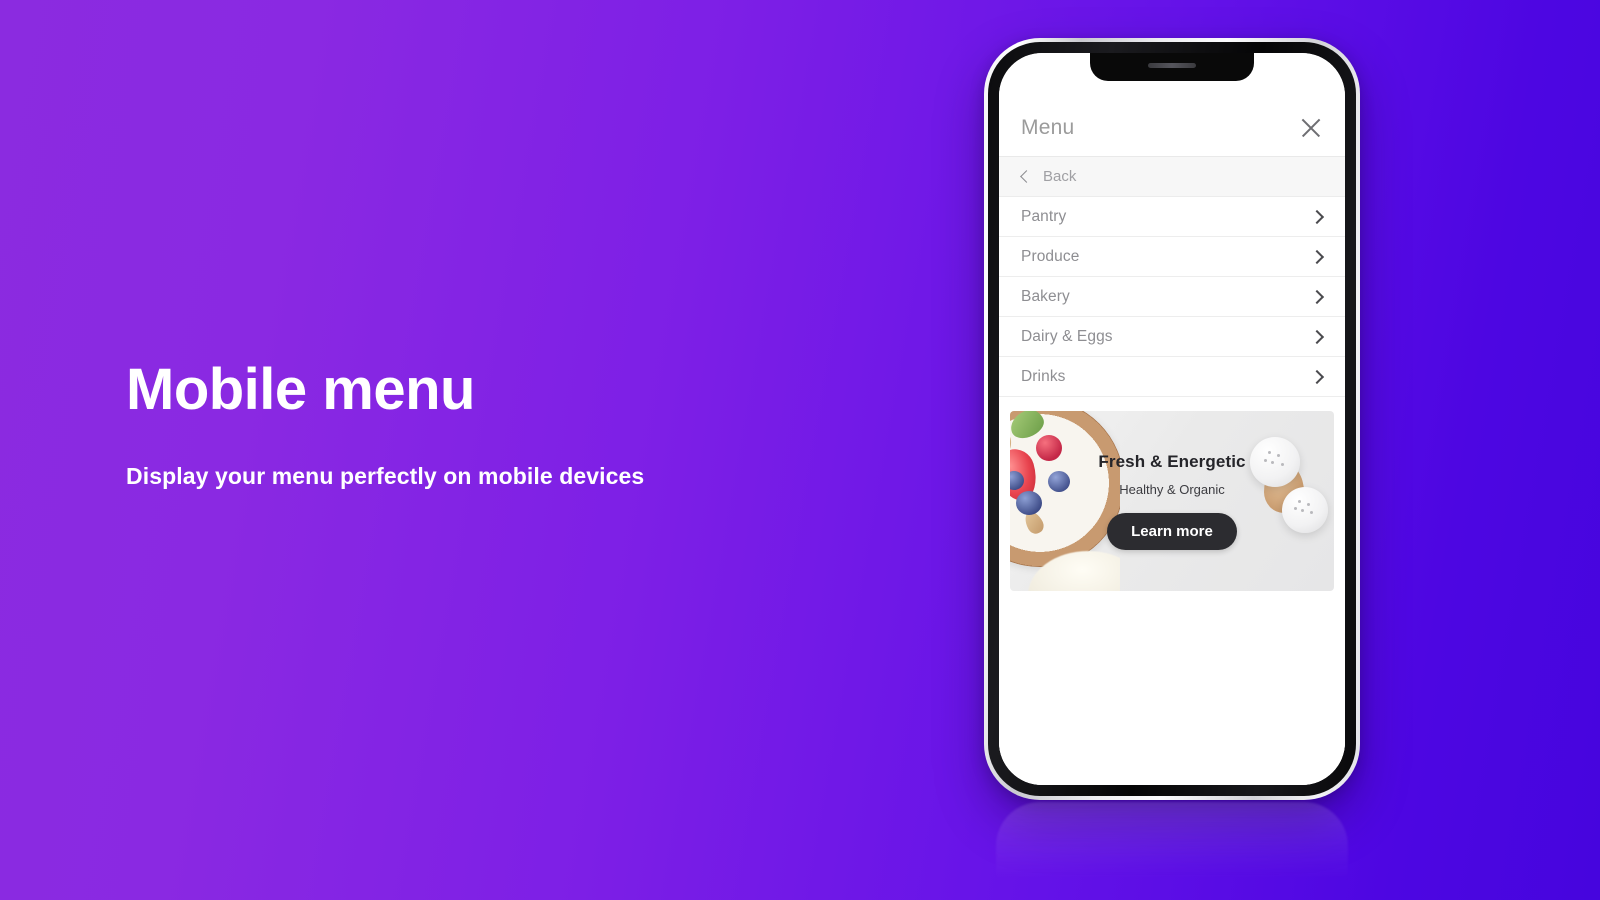 The image size is (1600, 900). Describe the element at coordinates (1172, 177) in the screenshot. I see `back-button: Back` at that location.